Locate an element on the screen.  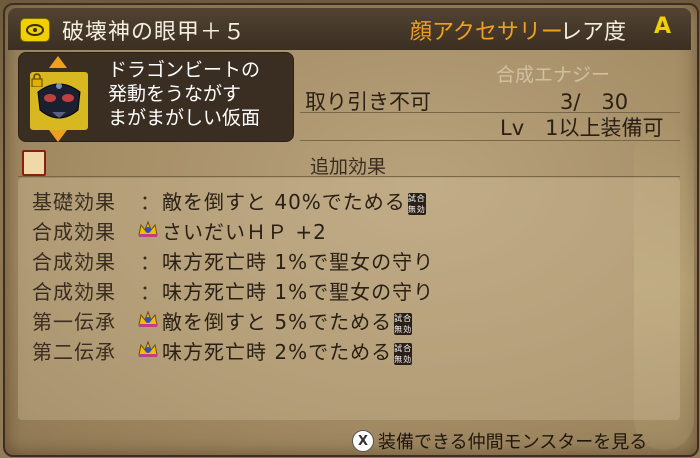
effect-label: 第一伝承 is located at coordinates (74, 322).